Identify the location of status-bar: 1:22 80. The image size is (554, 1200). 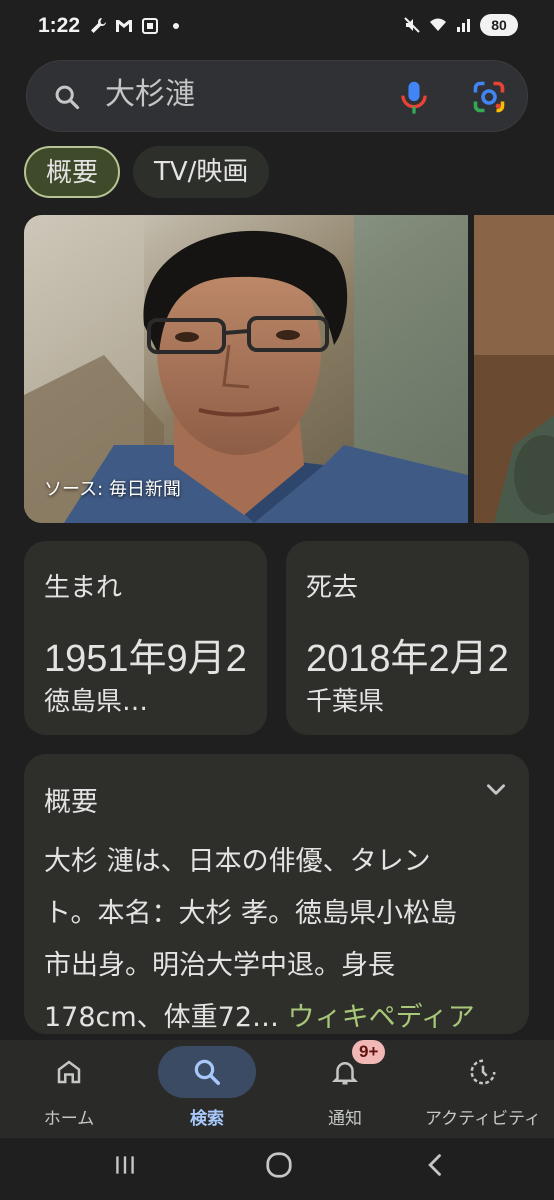
(277, 28).